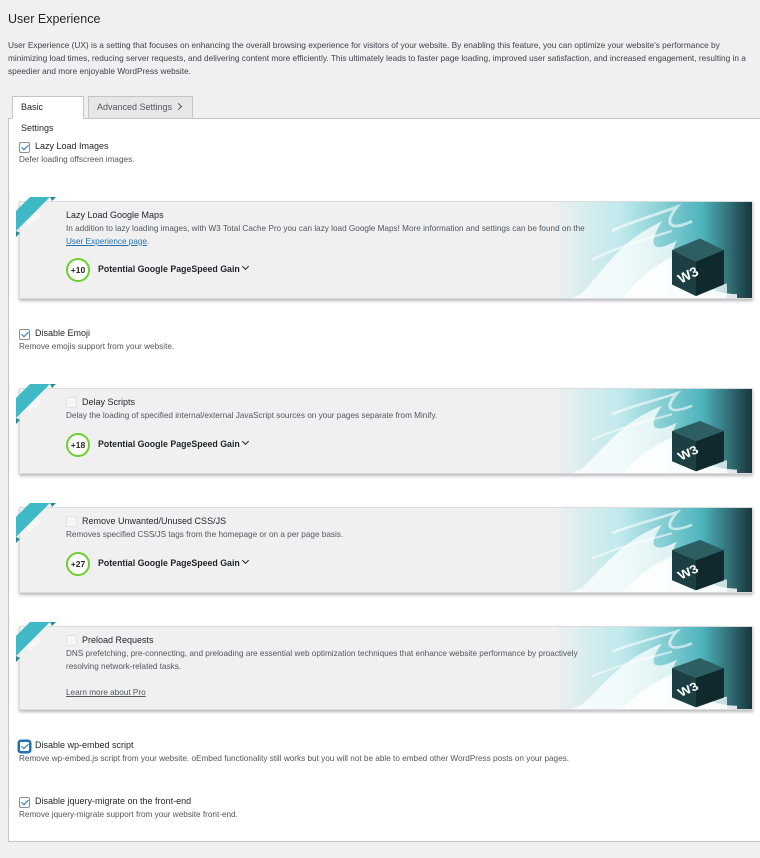  What do you see at coordinates (84, 745) in the screenshot?
I see `setting-label: Disable wp-embed script` at bounding box center [84, 745].